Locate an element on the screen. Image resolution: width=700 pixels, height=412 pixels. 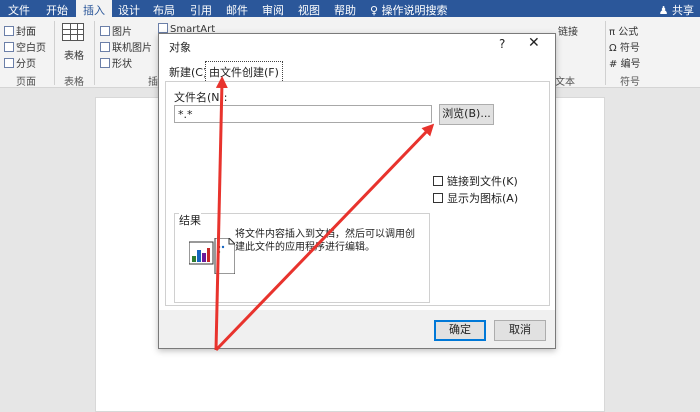
shapes-icon is located at coordinates (105, 63).